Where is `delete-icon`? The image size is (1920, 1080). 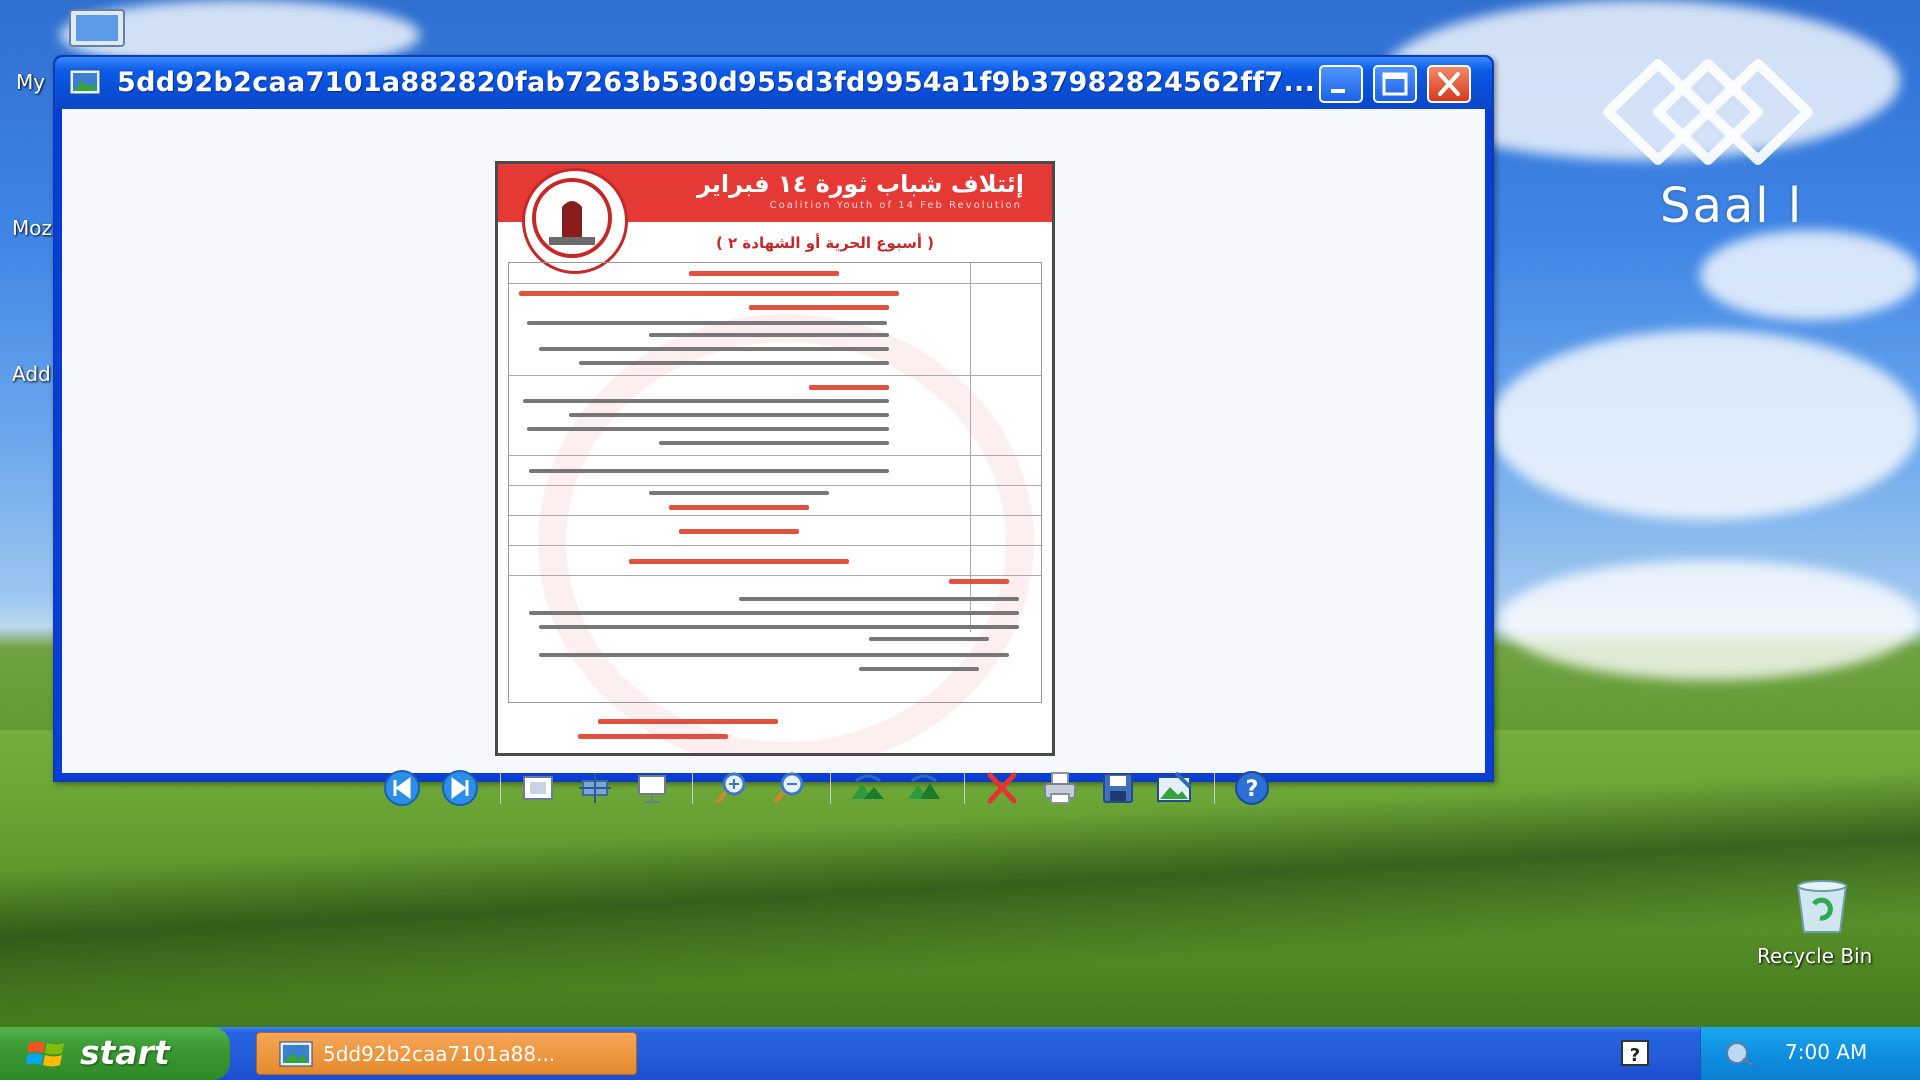 delete-icon is located at coordinates (1002, 788).